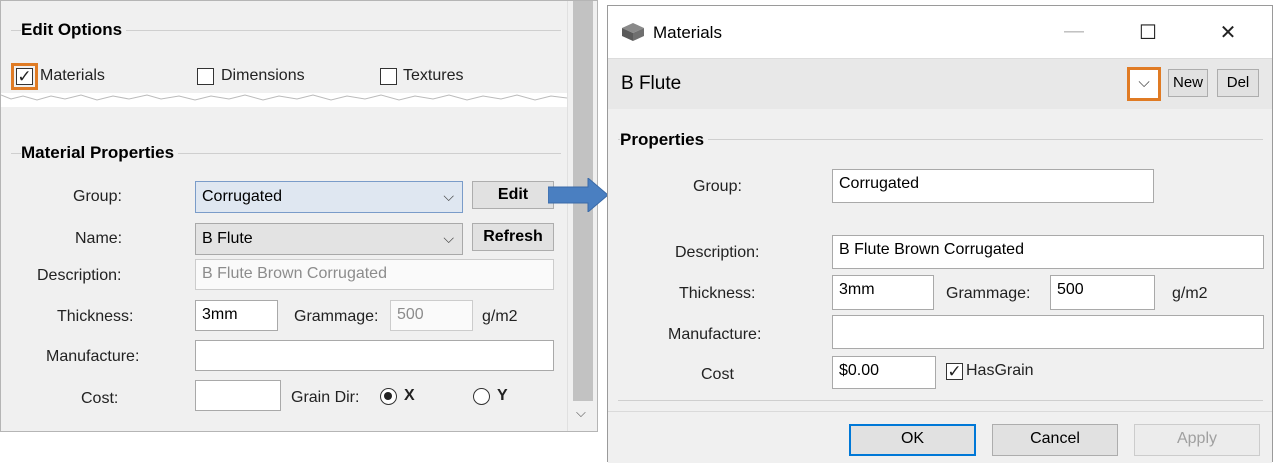 The height and width of the screenshot is (463, 1273). I want to click on new-button: New, so click(1188, 83).